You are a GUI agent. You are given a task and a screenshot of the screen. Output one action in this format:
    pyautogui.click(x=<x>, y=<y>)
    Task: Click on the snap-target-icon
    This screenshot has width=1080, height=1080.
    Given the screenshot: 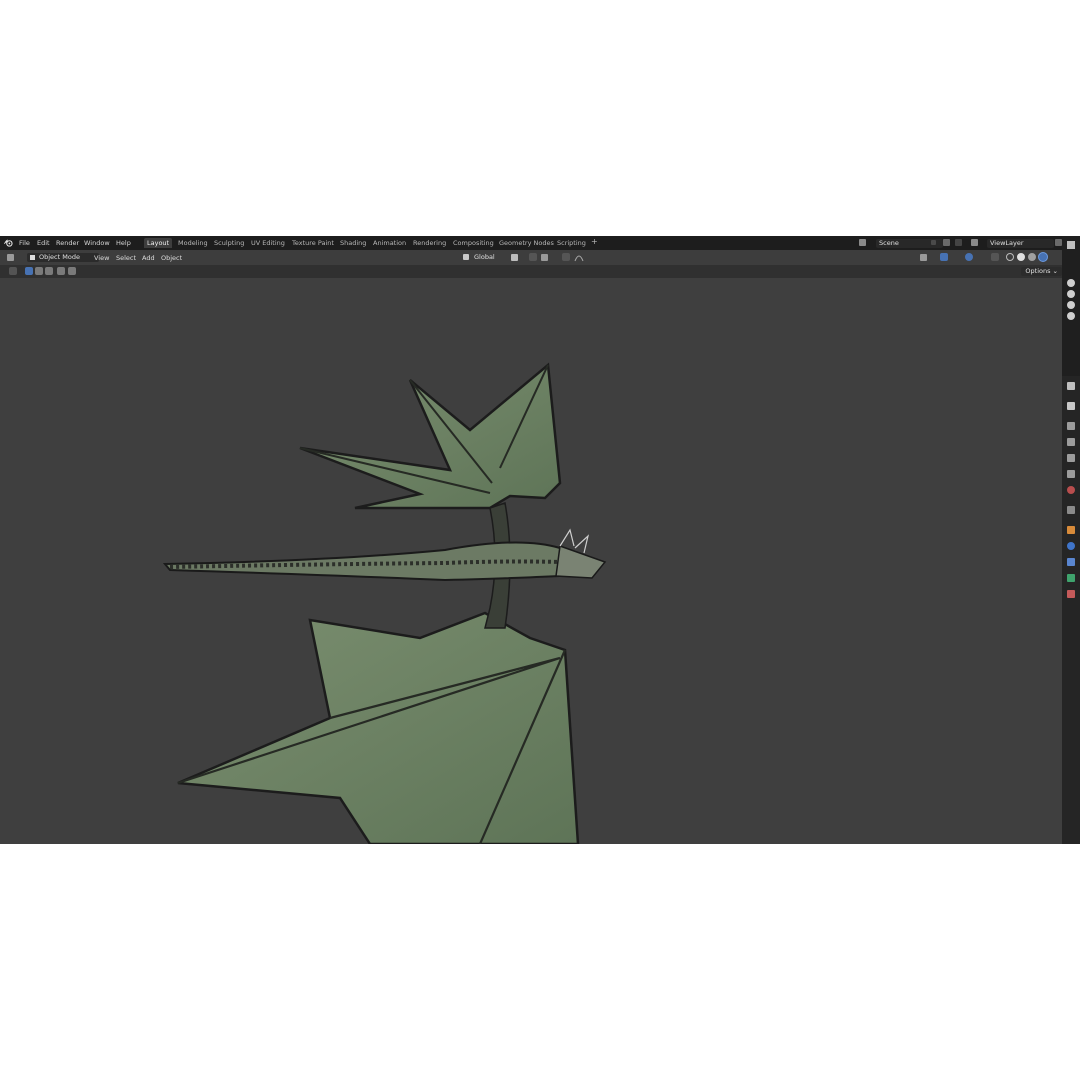 What is the action you would take?
    pyautogui.click(x=544, y=257)
    